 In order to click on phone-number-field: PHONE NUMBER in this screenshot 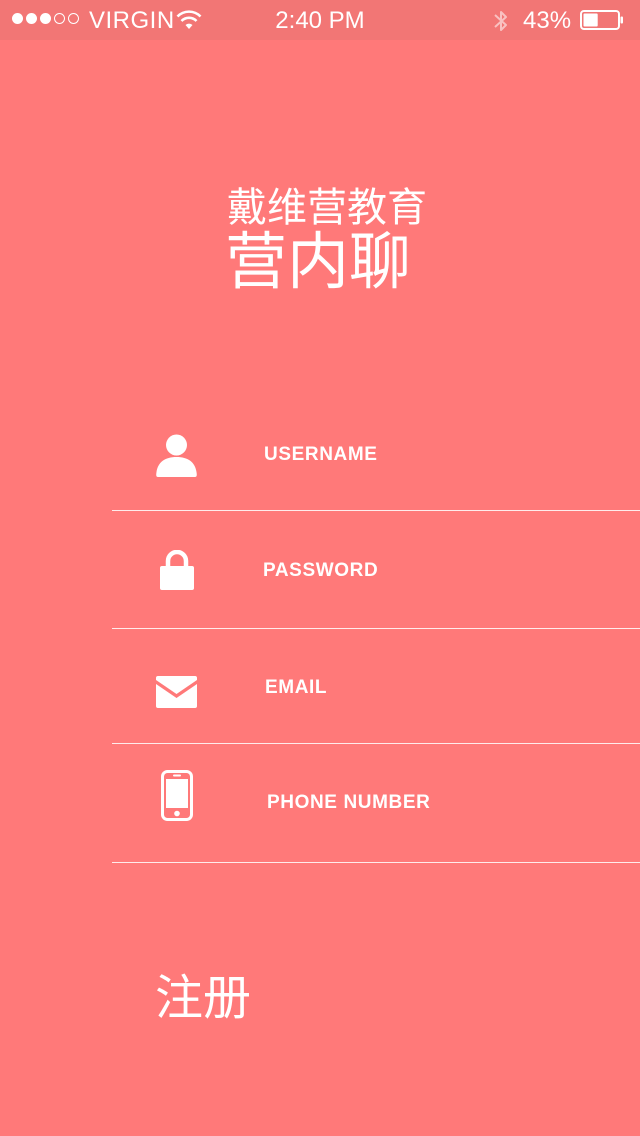, I will do `click(376, 803)`.